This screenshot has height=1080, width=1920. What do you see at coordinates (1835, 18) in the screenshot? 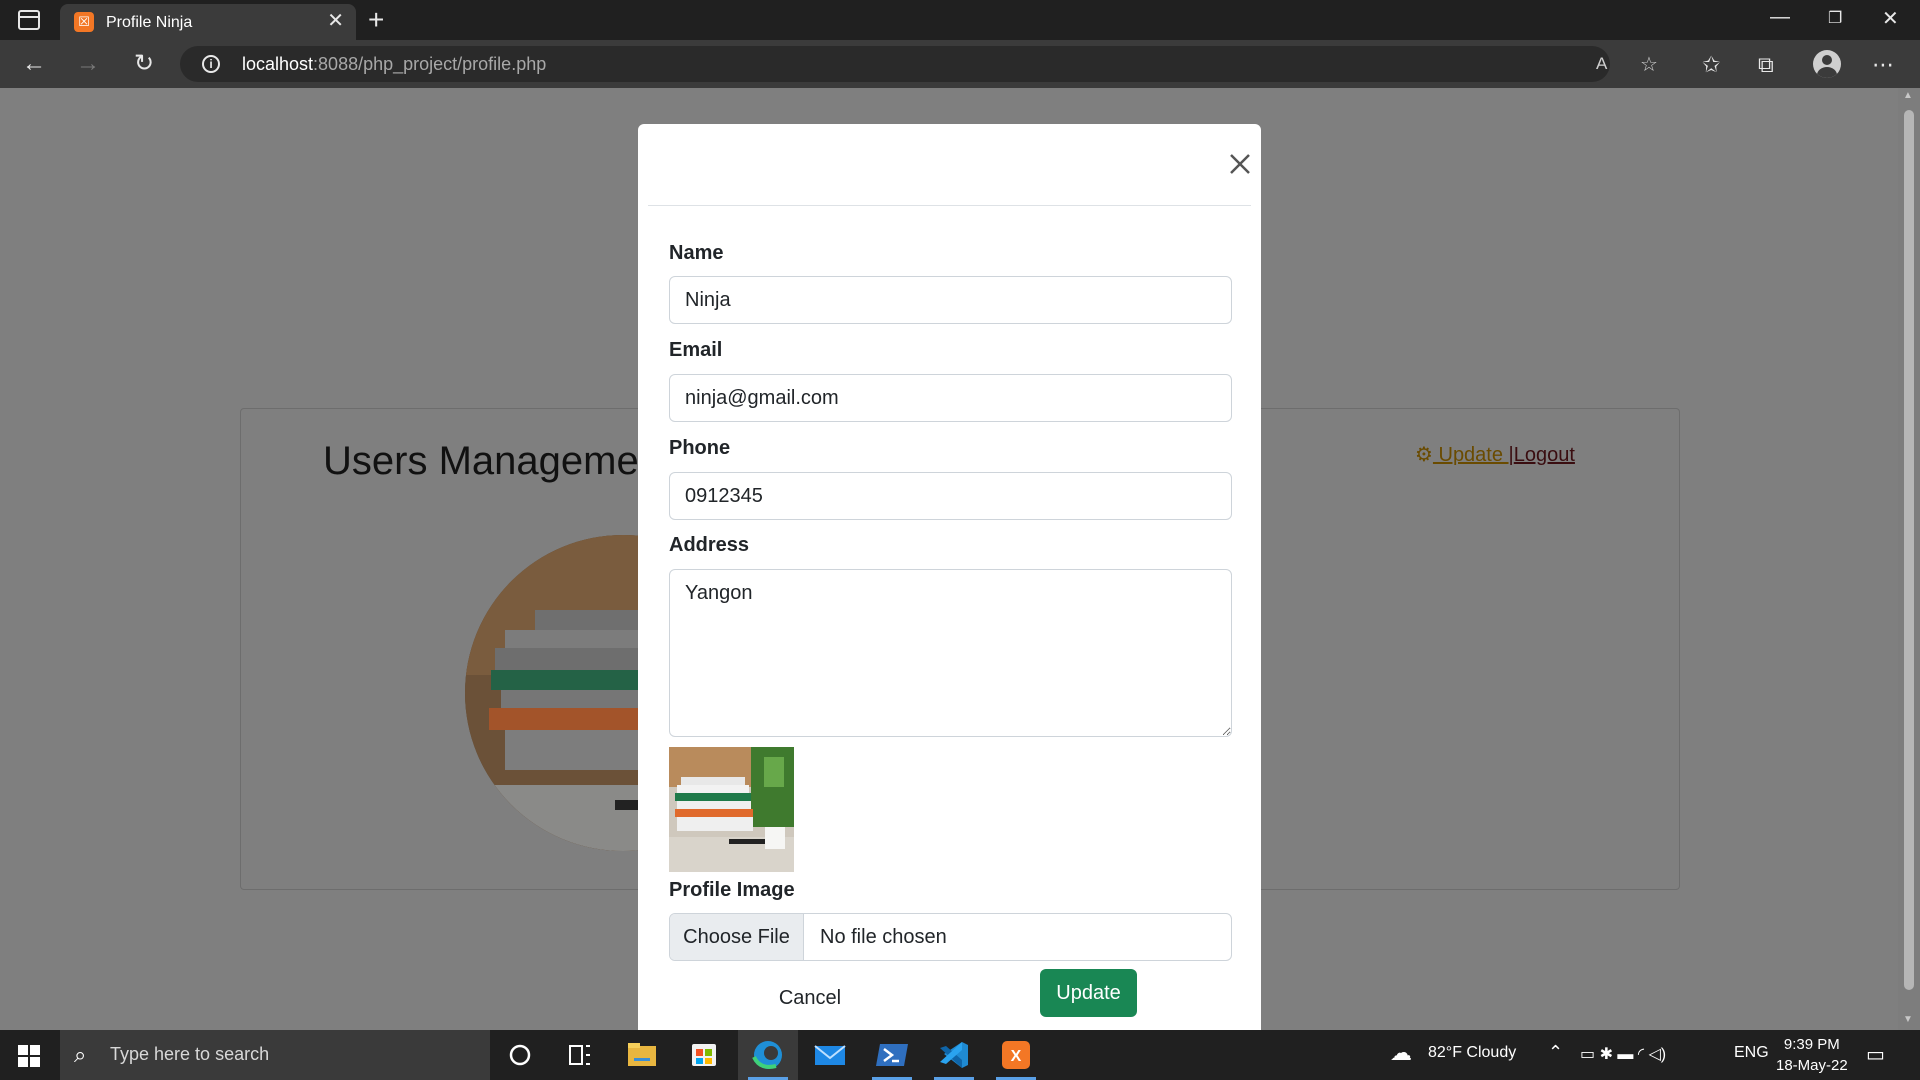
I see `restore-icon: ❐` at bounding box center [1835, 18].